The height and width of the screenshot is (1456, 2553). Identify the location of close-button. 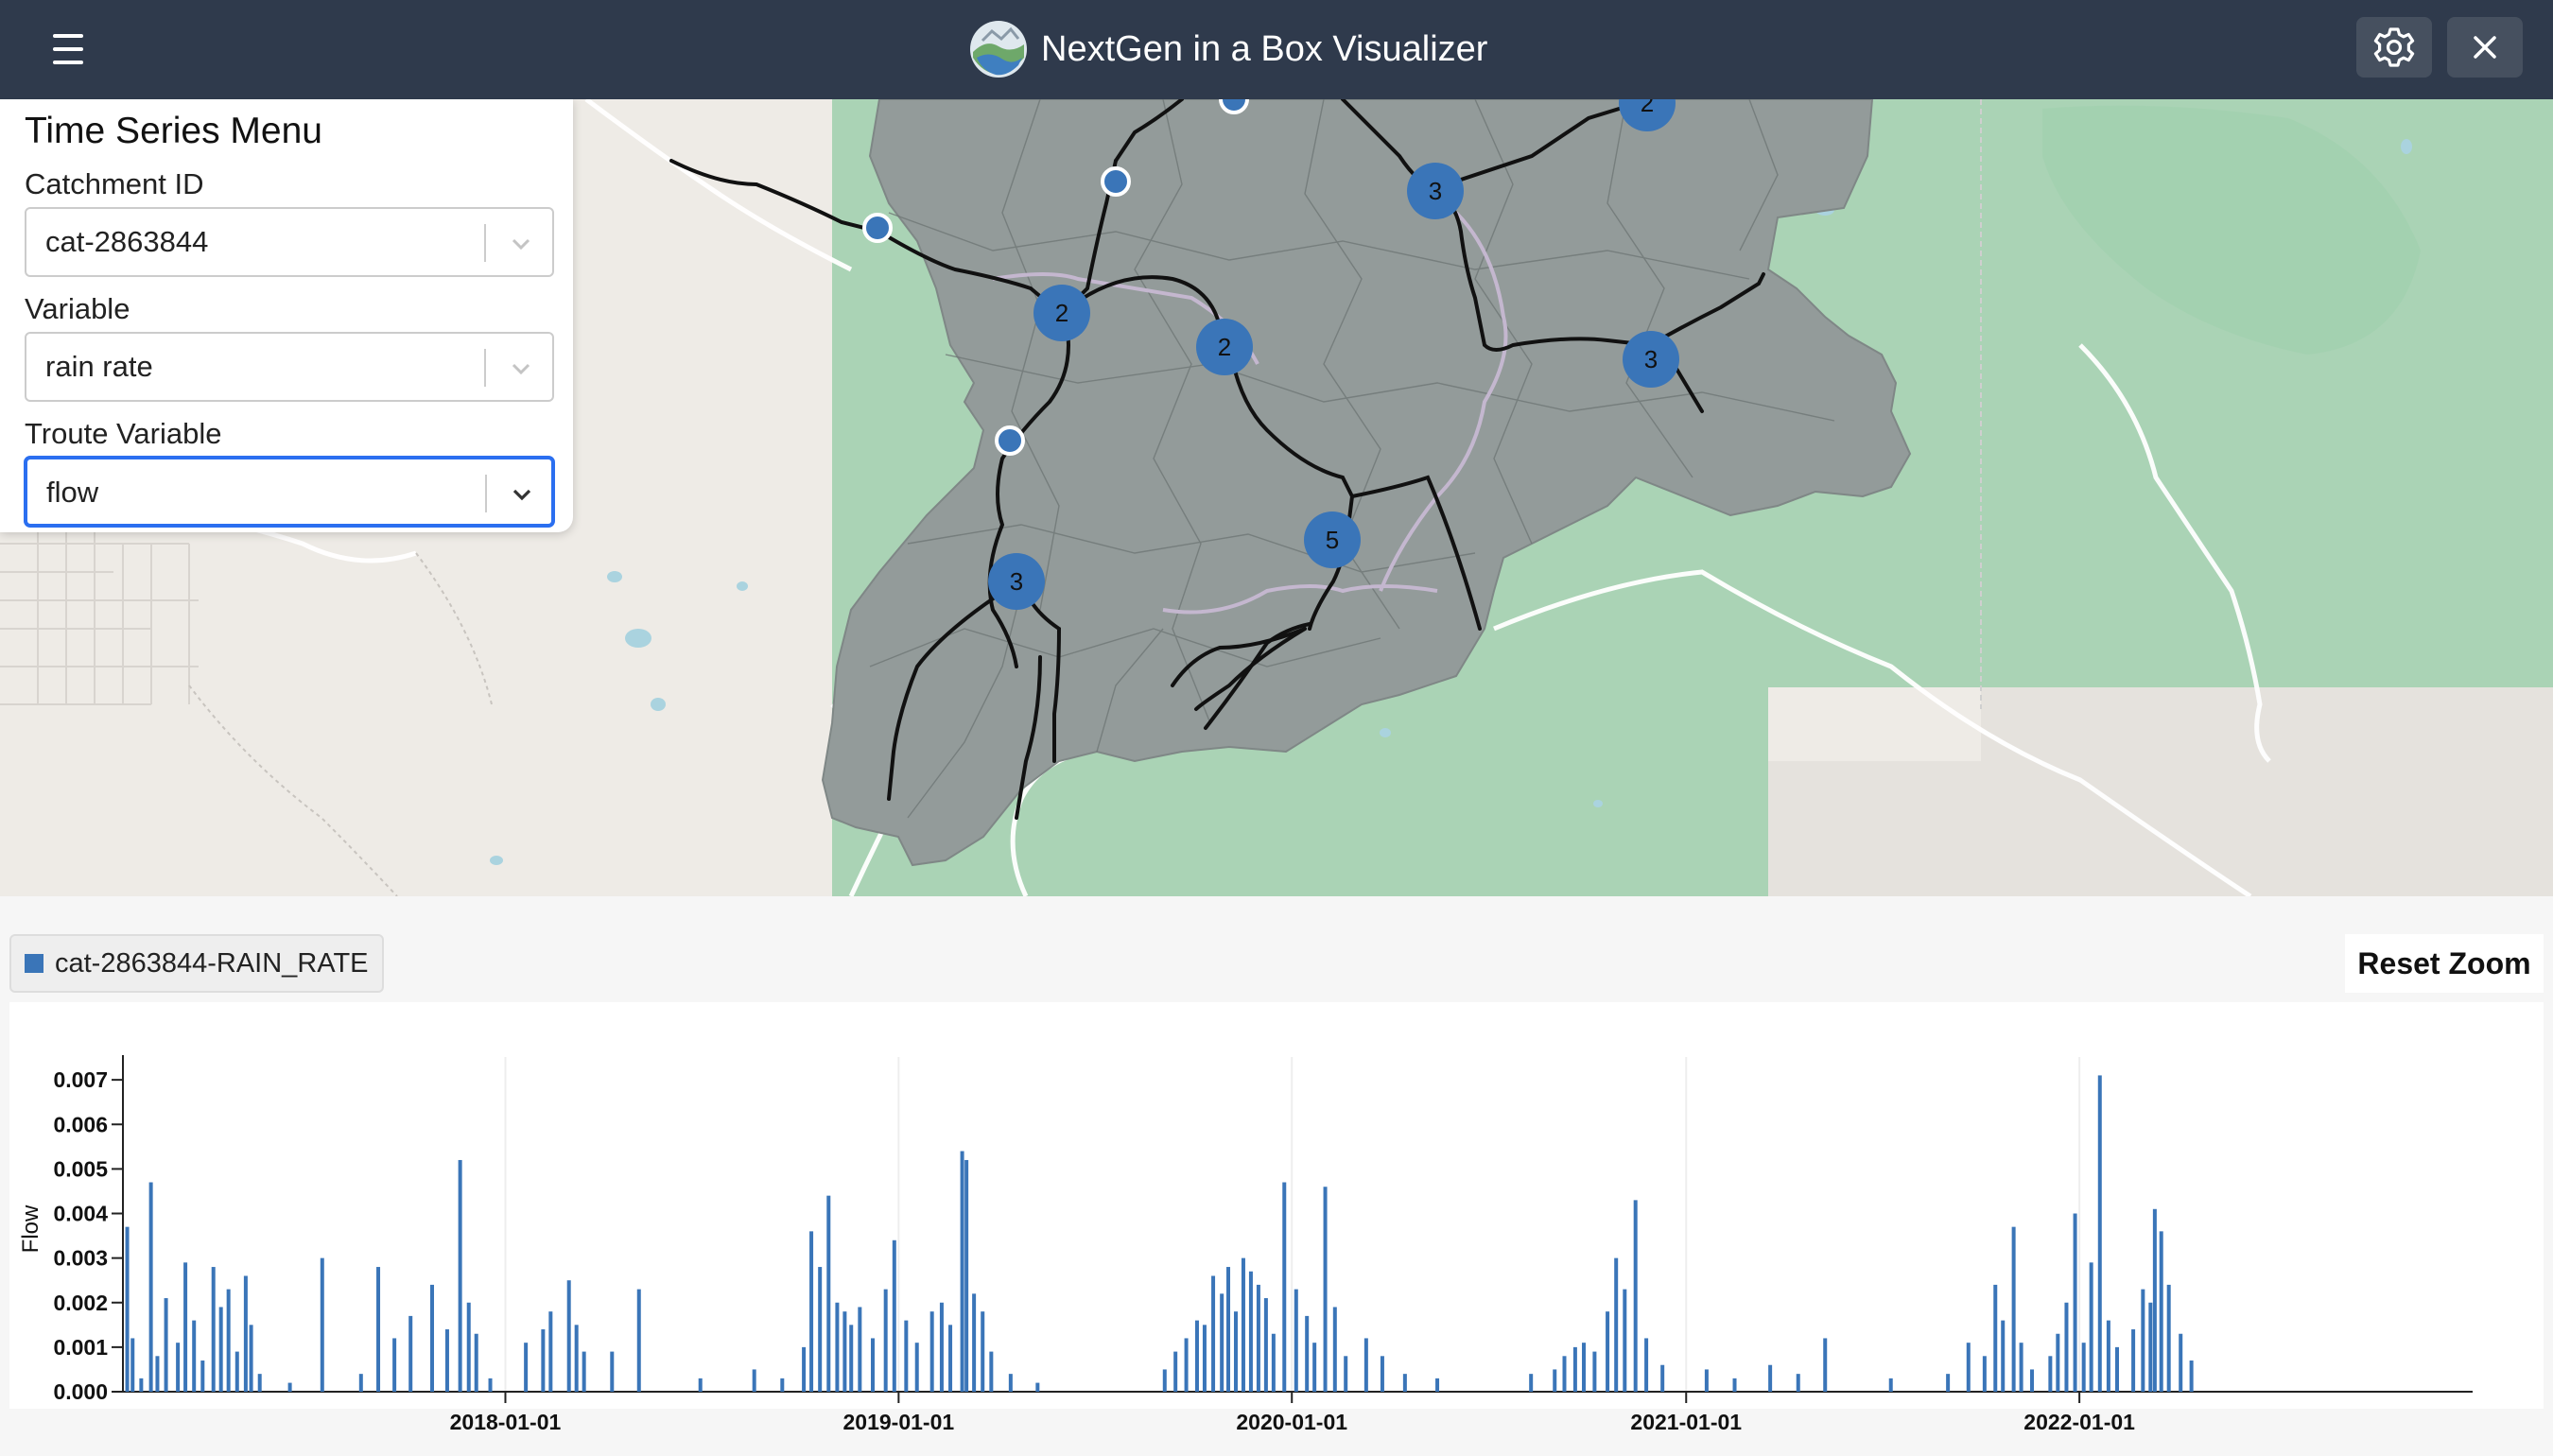
(2485, 47).